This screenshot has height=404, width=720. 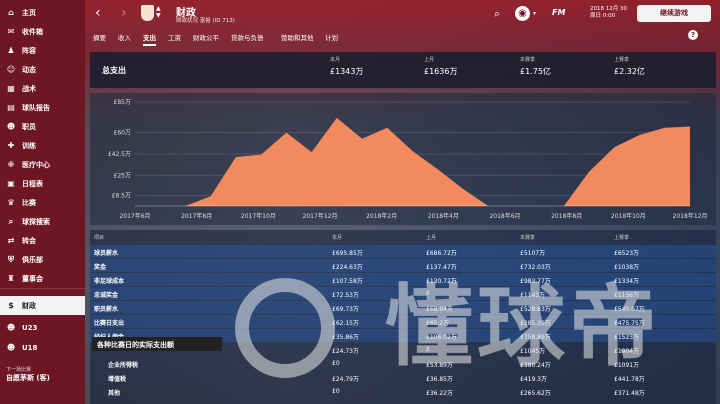 I want to click on sidebar-item-competition: ♛ 比赛, so click(x=42, y=202).